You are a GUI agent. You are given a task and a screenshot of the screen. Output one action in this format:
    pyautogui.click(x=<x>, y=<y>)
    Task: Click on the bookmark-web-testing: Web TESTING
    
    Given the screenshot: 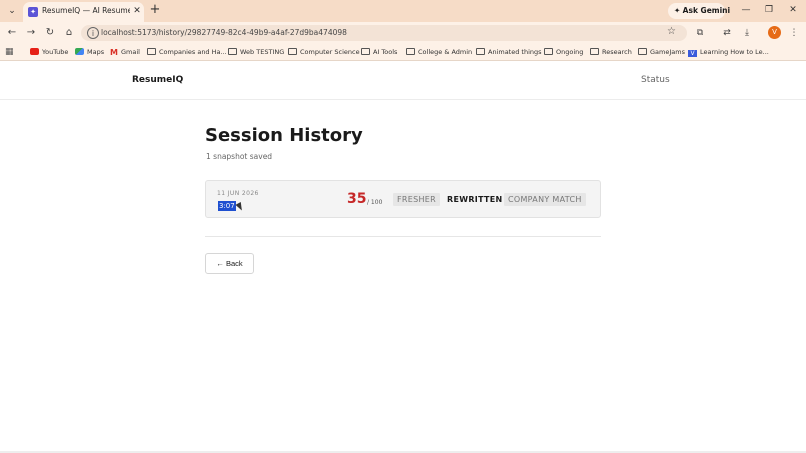 What is the action you would take?
    pyautogui.click(x=256, y=52)
    